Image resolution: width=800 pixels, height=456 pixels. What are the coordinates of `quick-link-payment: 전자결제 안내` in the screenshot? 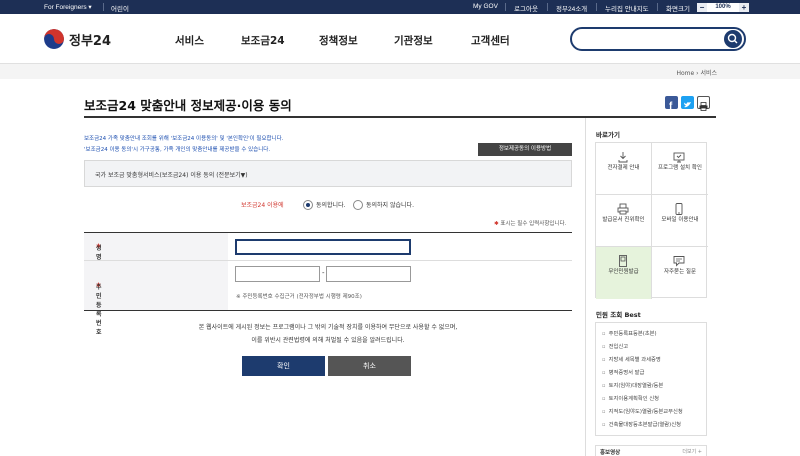 It's located at (624, 169).